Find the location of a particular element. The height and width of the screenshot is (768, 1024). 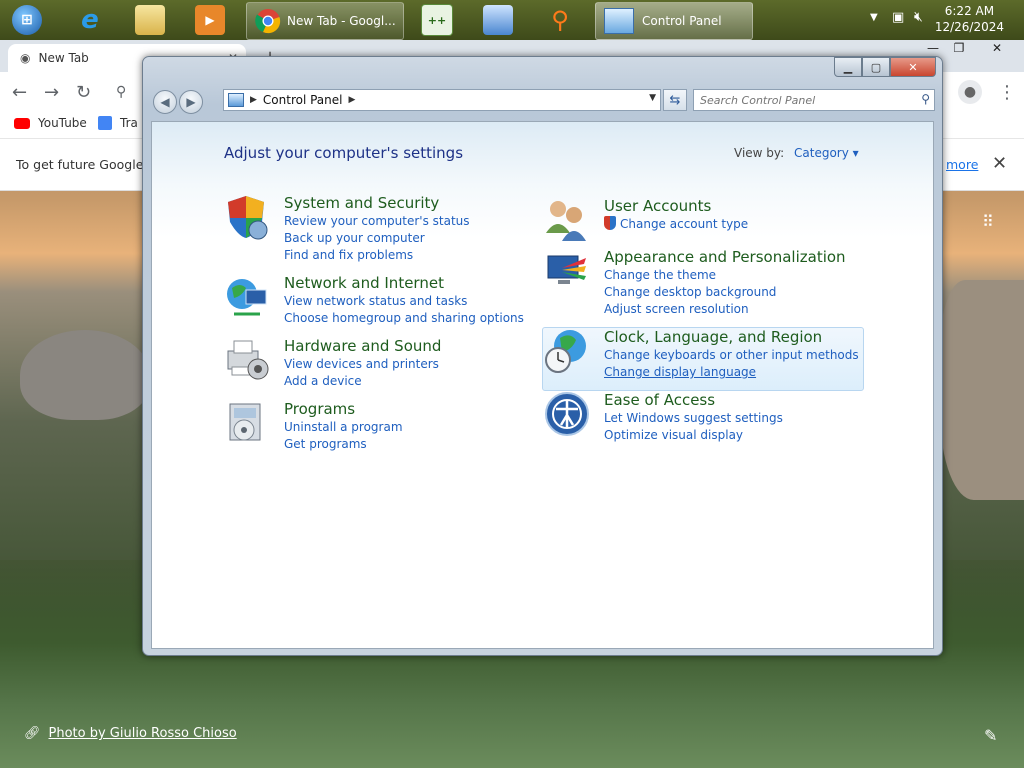

search-tool-button: ⚲ is located at coordinates (560, 20).